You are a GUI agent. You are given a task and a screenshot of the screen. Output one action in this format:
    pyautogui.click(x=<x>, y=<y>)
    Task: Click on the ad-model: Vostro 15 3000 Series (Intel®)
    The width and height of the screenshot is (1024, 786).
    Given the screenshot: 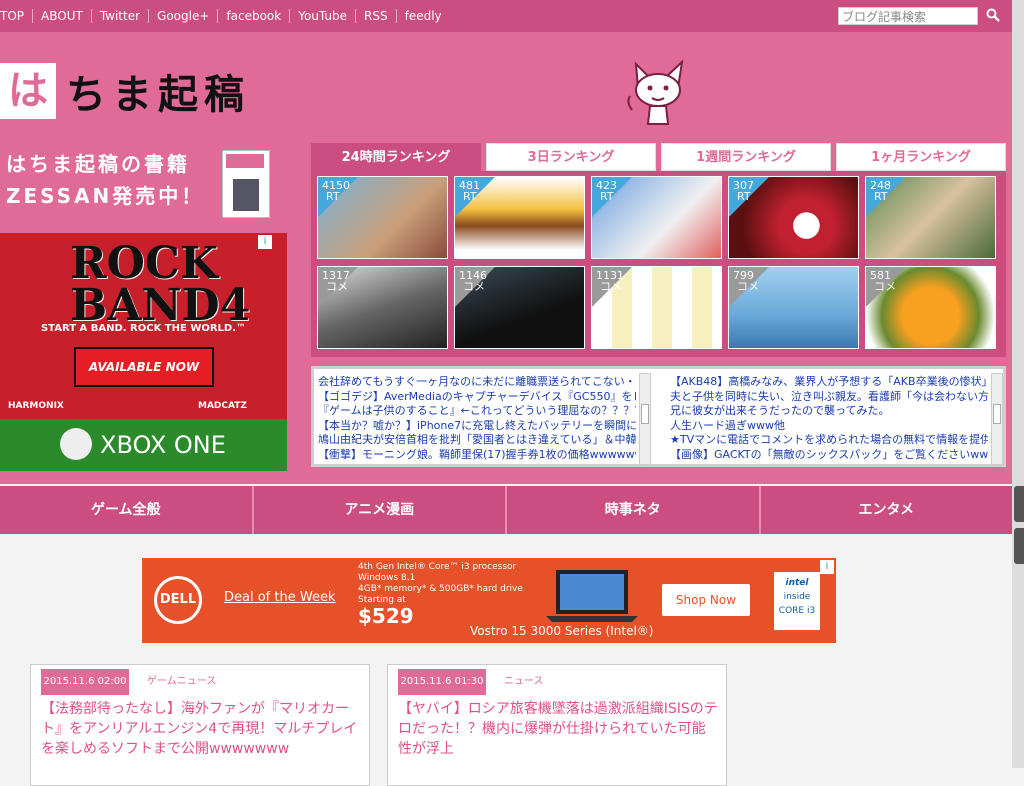 What is the action you would take?
    pyautogui.click(x=562, y=631)
    